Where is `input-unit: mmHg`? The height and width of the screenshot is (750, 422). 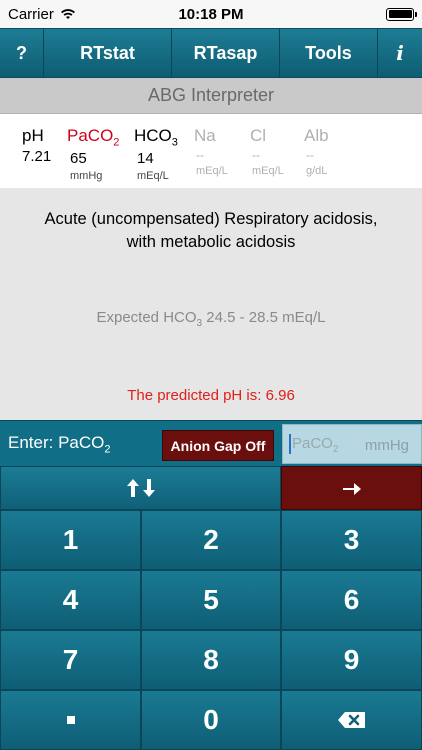
input-unit: mmHg is located at coordinates (386, 445).